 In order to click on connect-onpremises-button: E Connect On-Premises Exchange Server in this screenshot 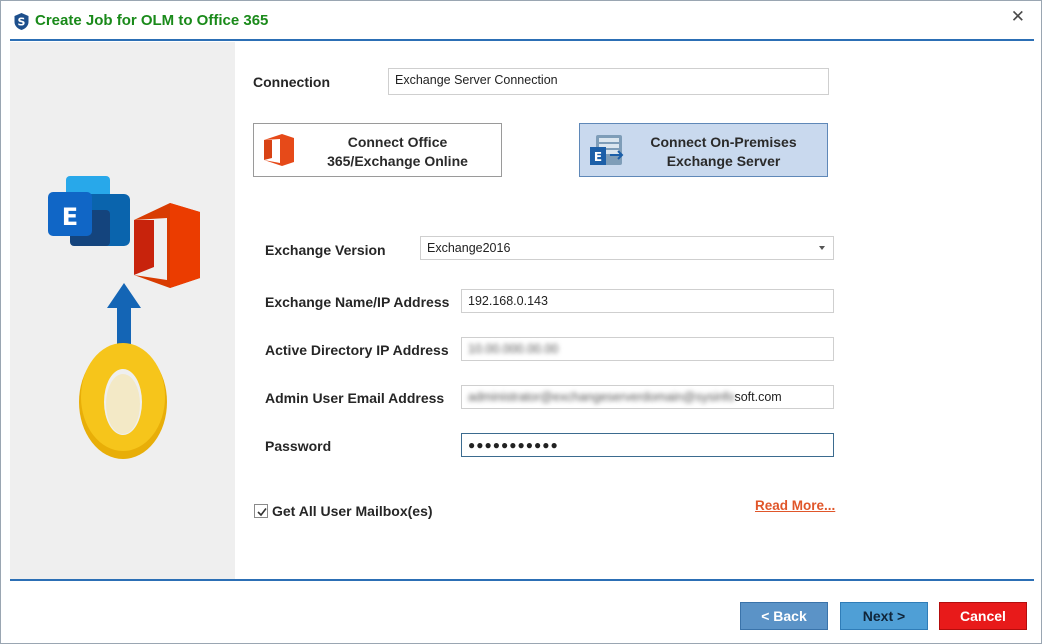, I will do `click(703, 150)`.